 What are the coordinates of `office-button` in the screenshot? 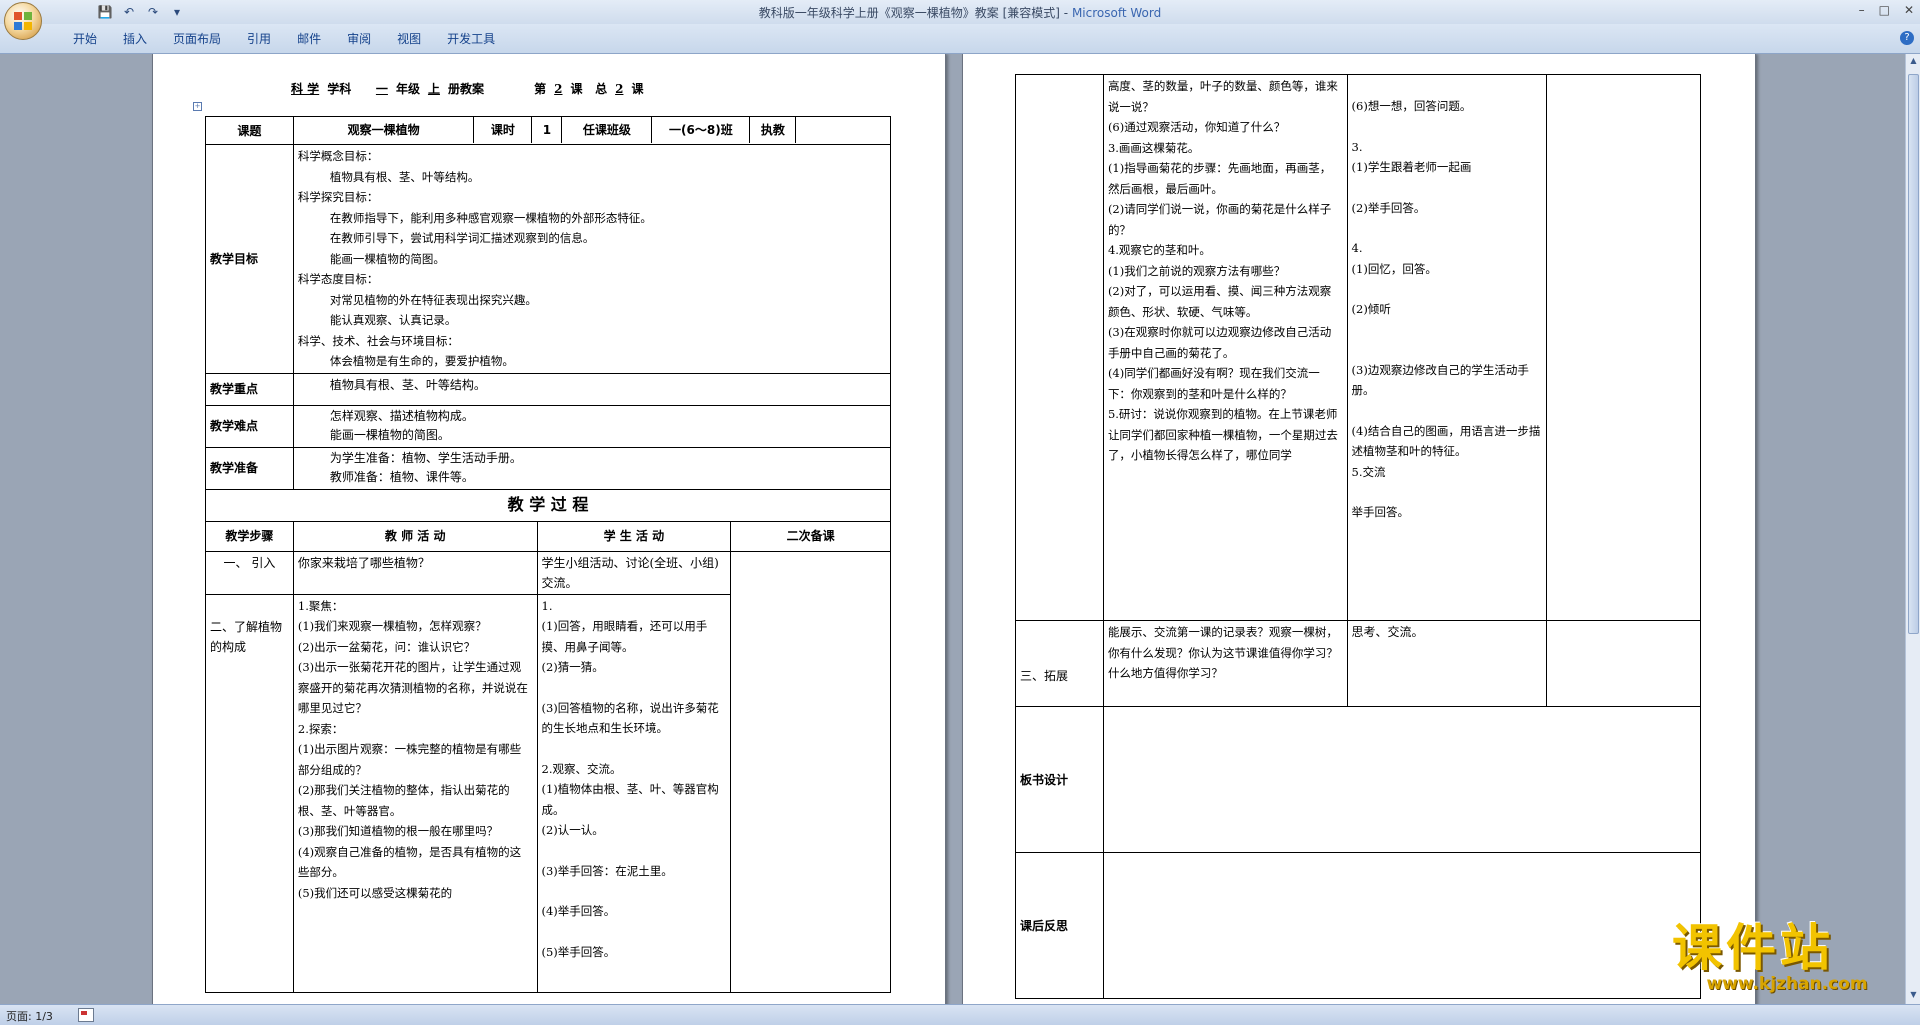 It's located at (23, 21).